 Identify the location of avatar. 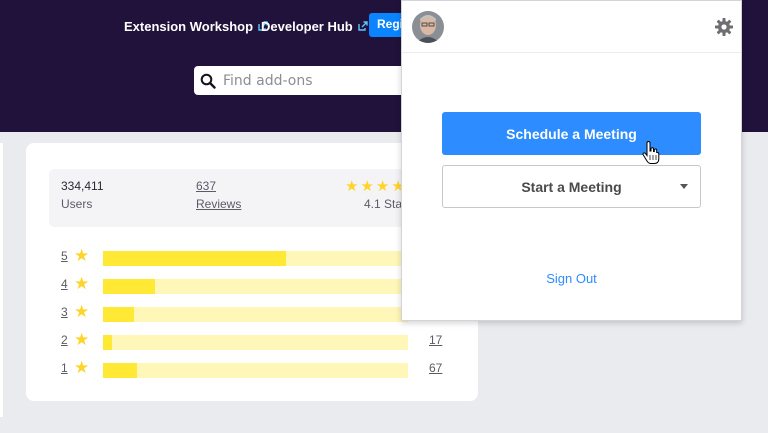
(428, 27).